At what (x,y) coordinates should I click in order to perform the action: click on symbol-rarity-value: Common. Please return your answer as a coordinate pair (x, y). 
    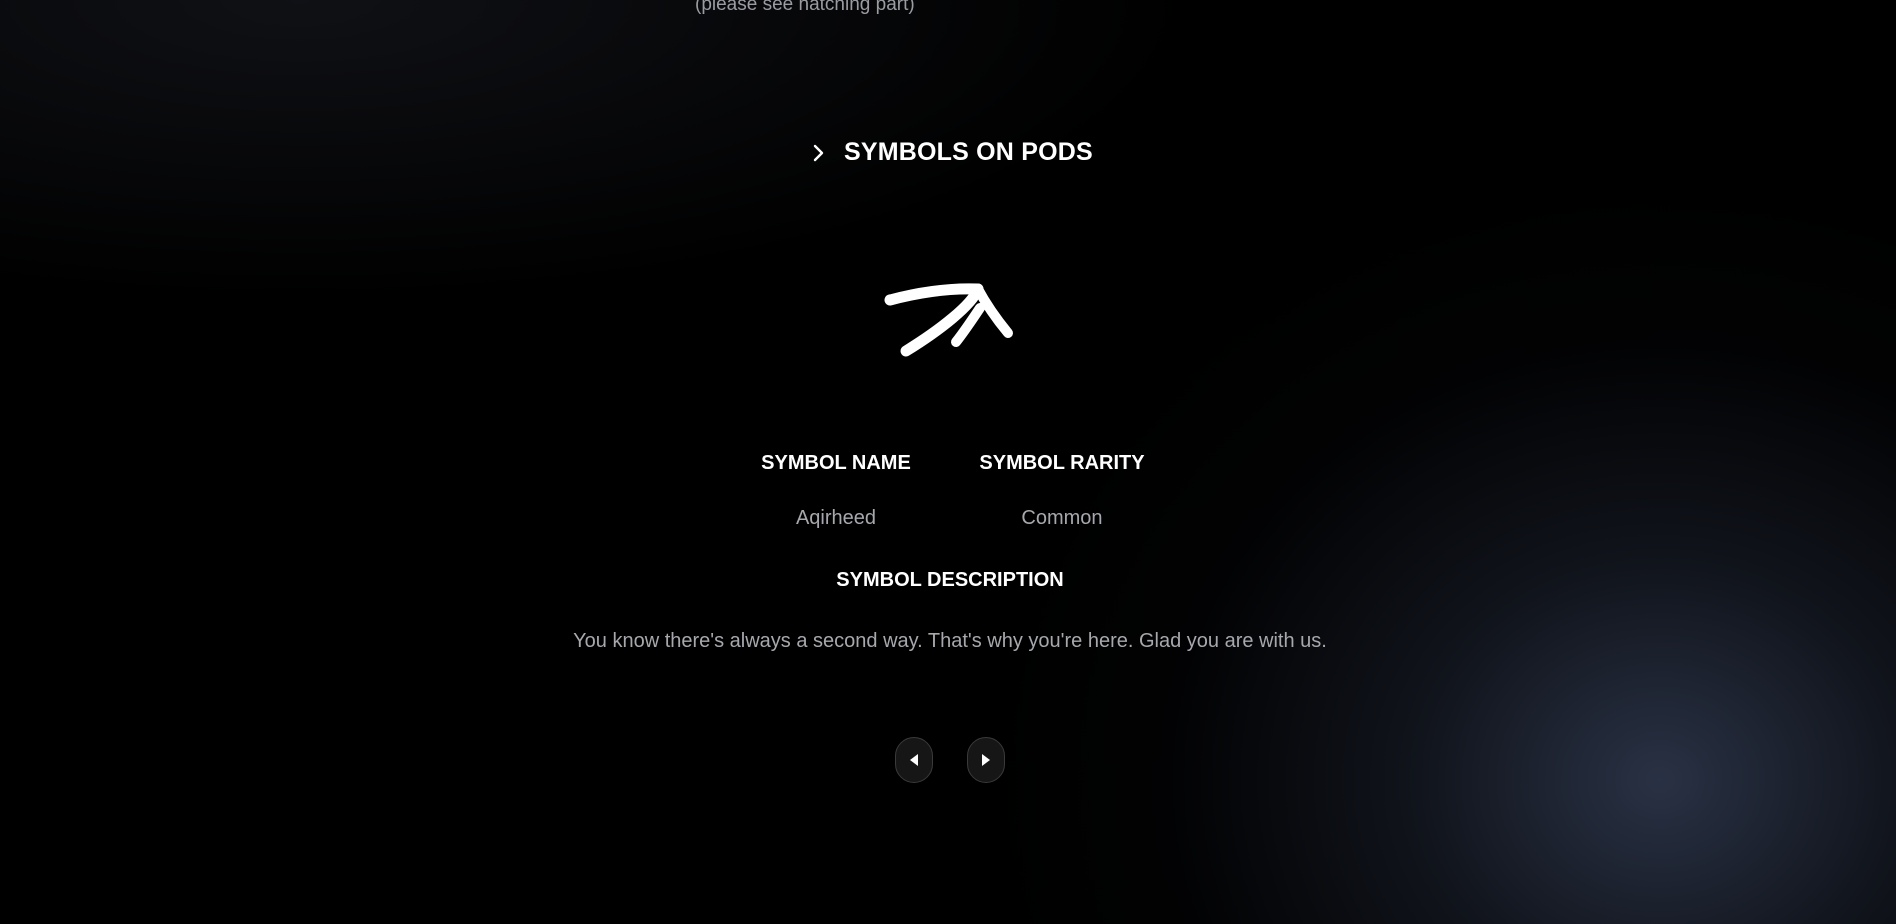
    Looking at the image, I should click on (1062, 518).